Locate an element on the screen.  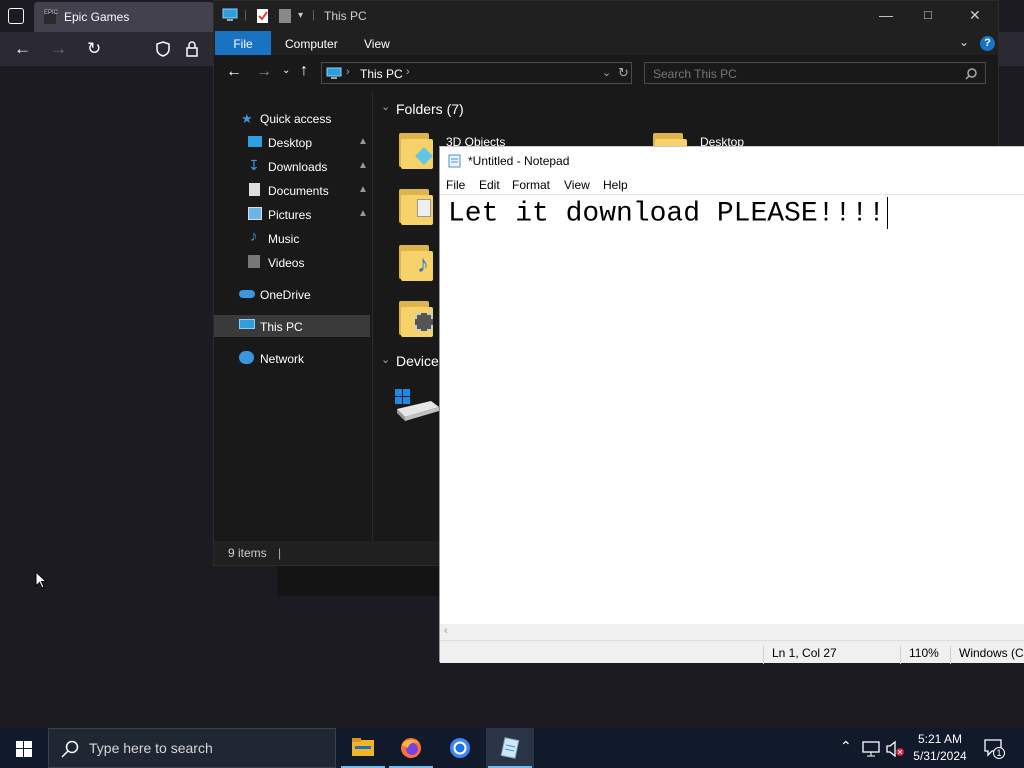
explorer-ribbon: File Computer View ⌄ ? is located at coordinates (606, 43).